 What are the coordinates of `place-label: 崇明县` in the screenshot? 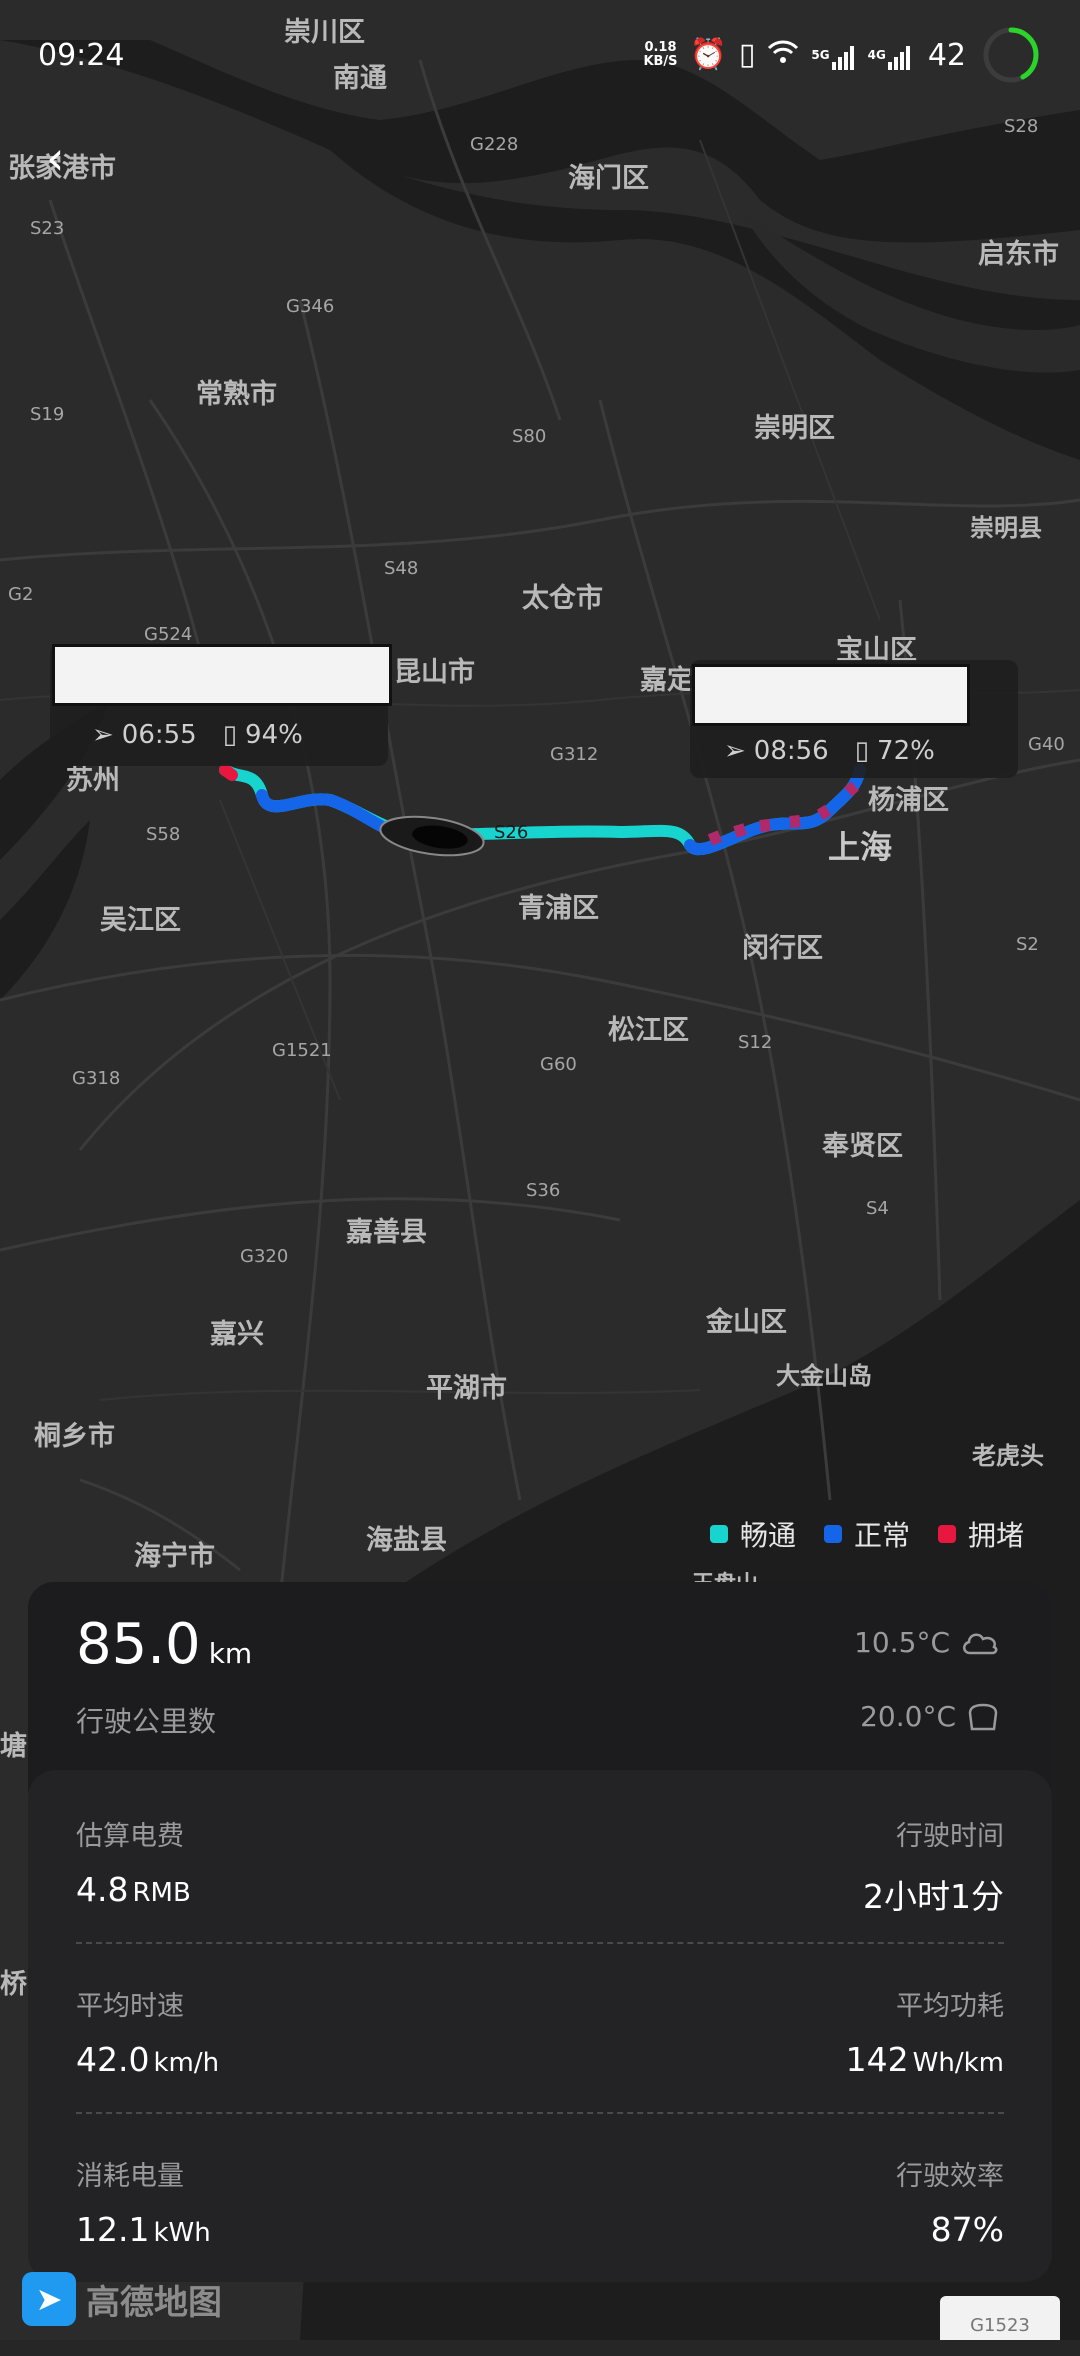 It's located at (1006, 528).